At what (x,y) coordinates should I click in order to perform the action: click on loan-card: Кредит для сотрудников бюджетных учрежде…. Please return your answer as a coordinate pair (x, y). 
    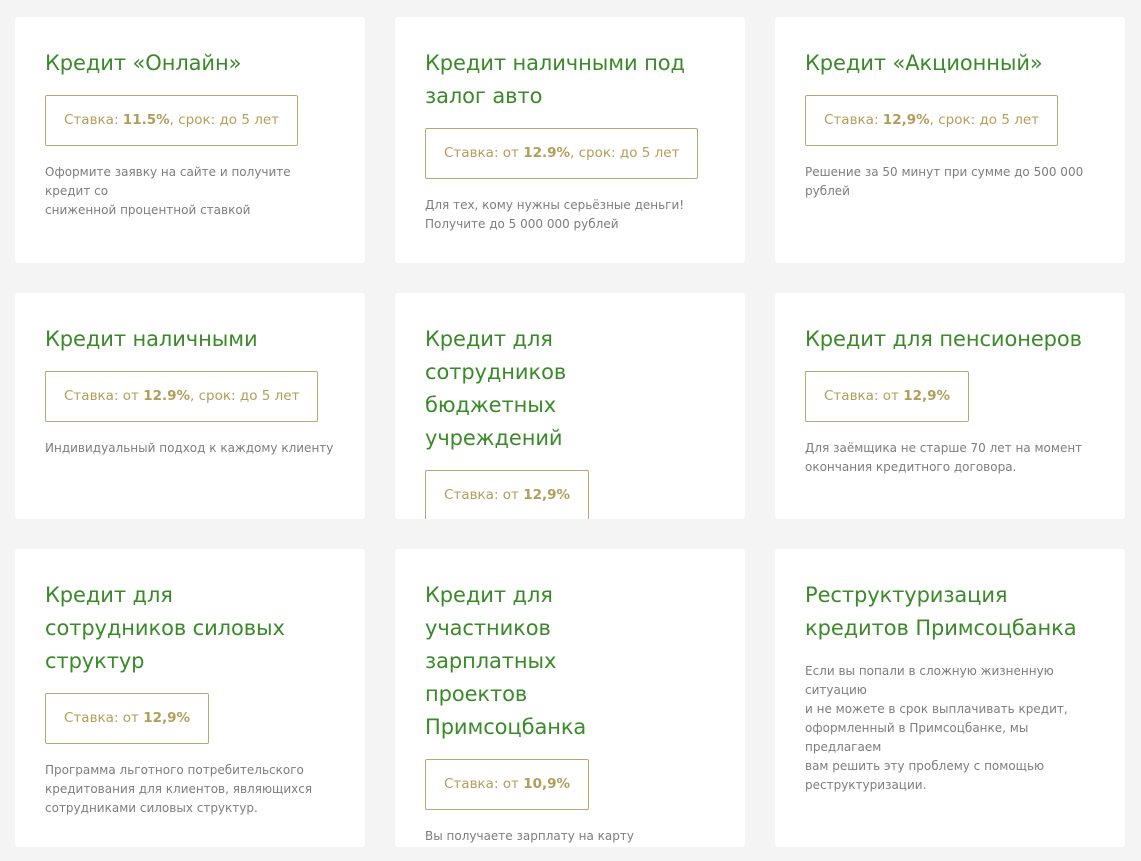
    Looking at the image, I should click on (570, 406).